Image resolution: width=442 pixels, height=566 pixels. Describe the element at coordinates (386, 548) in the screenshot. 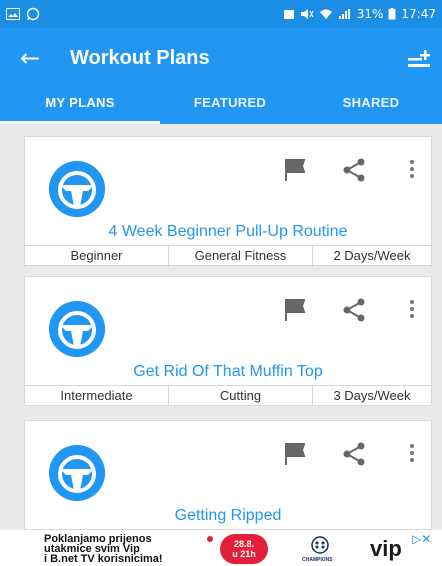

I see `ad-brand-logo: vip` at that location.